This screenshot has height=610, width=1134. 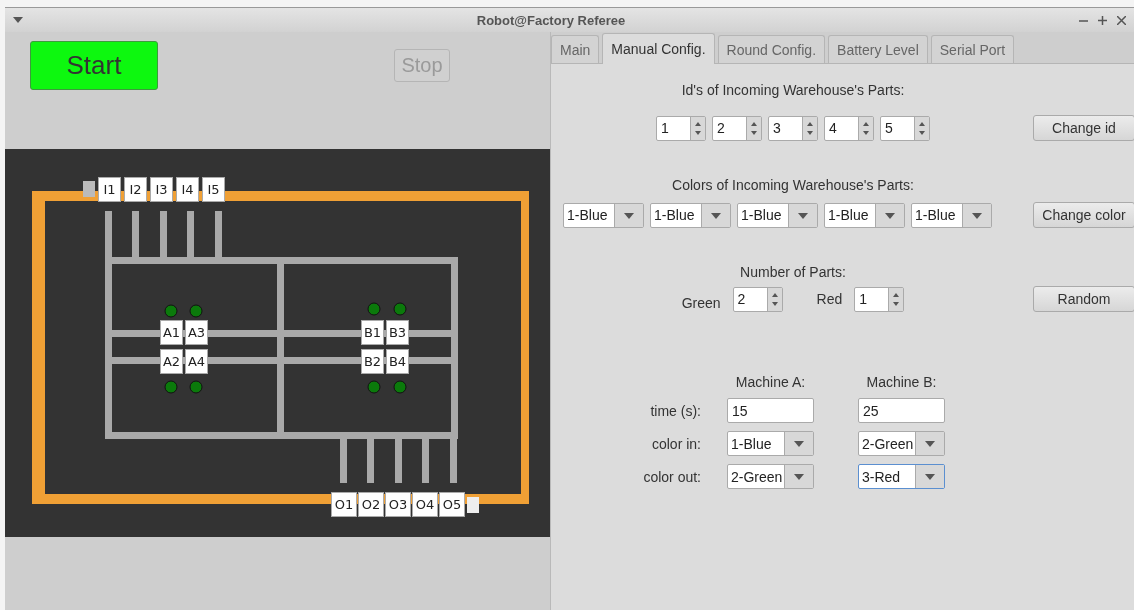 What do you see at coordinates (397, 361) in the screenshot?
I see `station-tile: B4` at bounding box center [397, 361].